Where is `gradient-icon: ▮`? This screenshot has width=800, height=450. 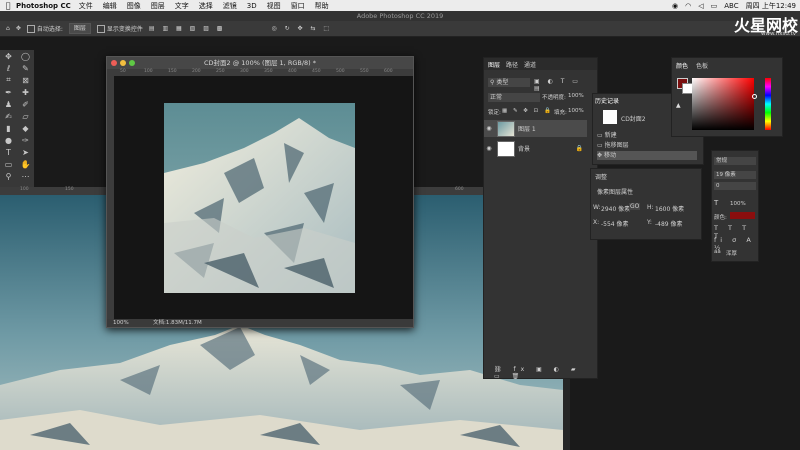 gradient-icon: ▮ is located at coordinates (8, 128).